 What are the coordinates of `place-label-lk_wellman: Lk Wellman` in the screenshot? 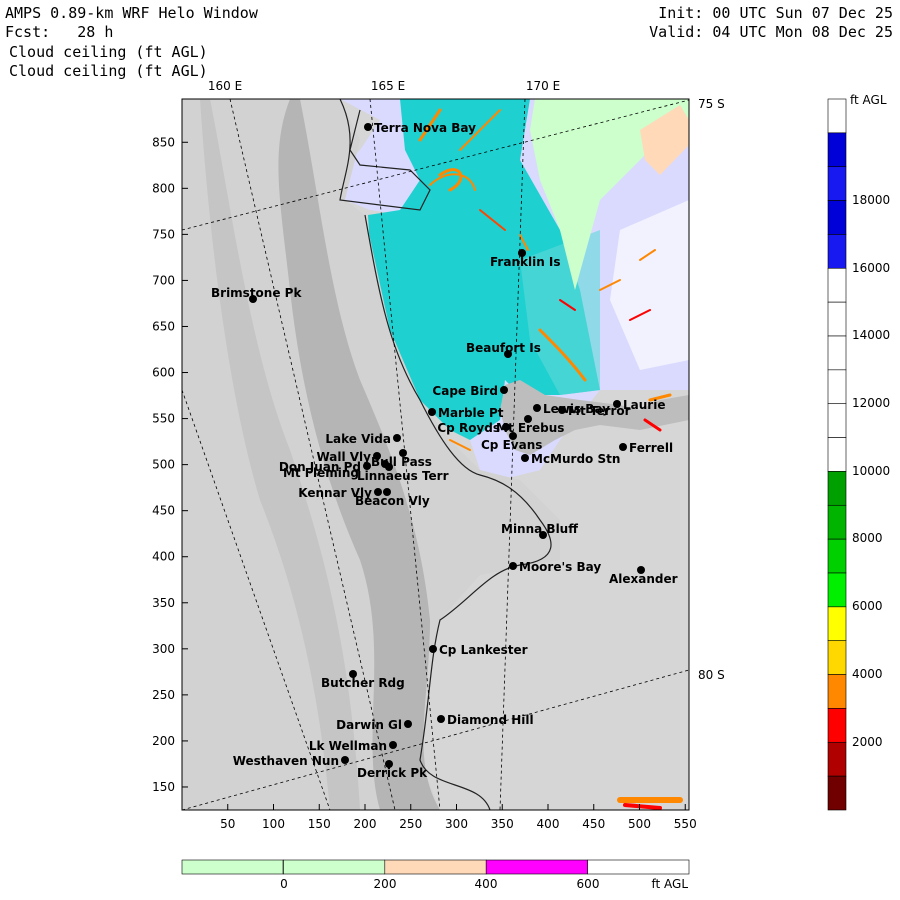 It's located at (348, 746).